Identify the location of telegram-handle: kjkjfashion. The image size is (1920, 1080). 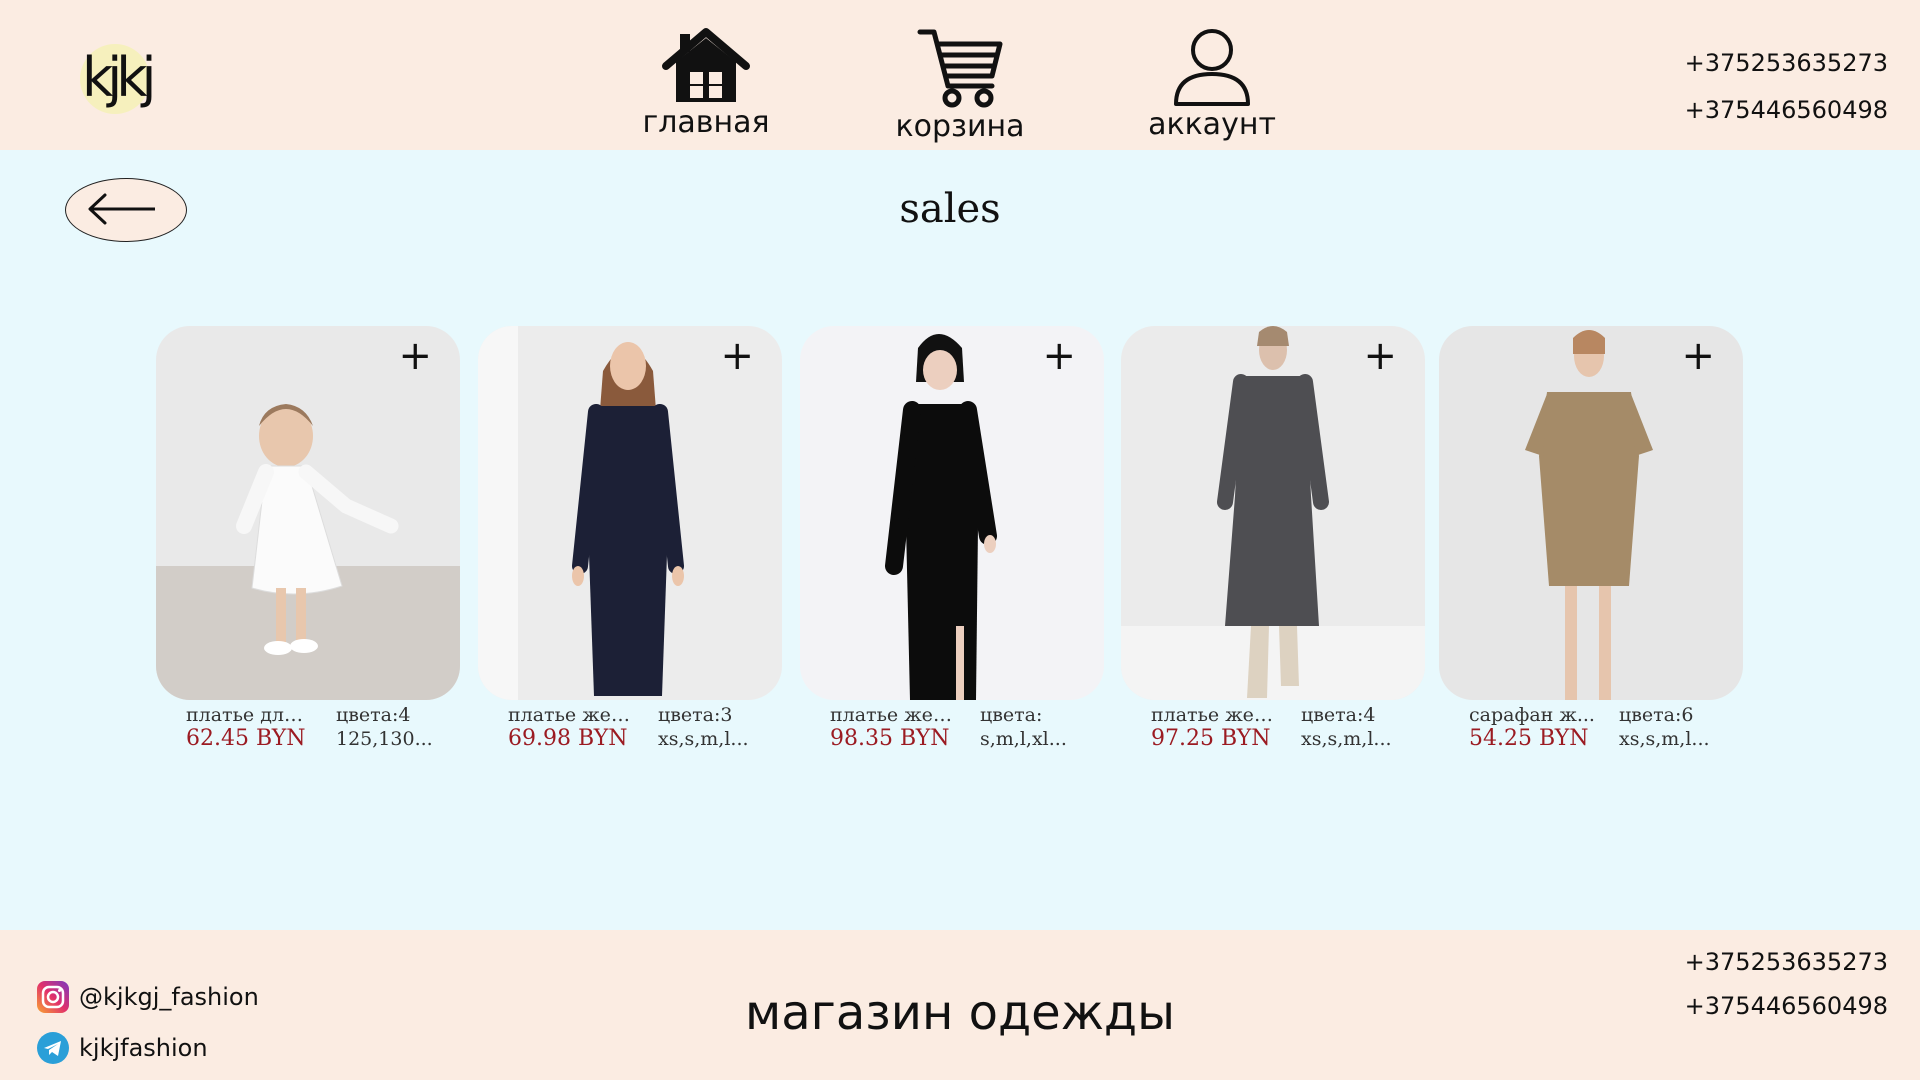
(143, 1048).